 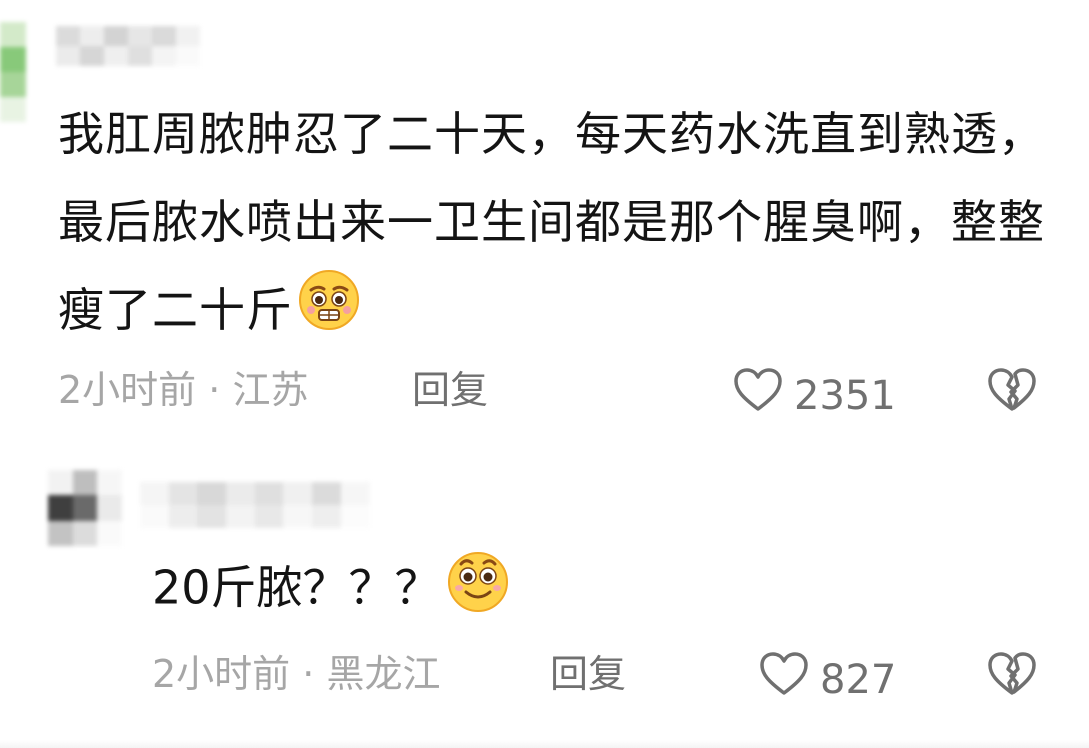 I want to click on comment-location: 江苏, so click(x=270, y=390).